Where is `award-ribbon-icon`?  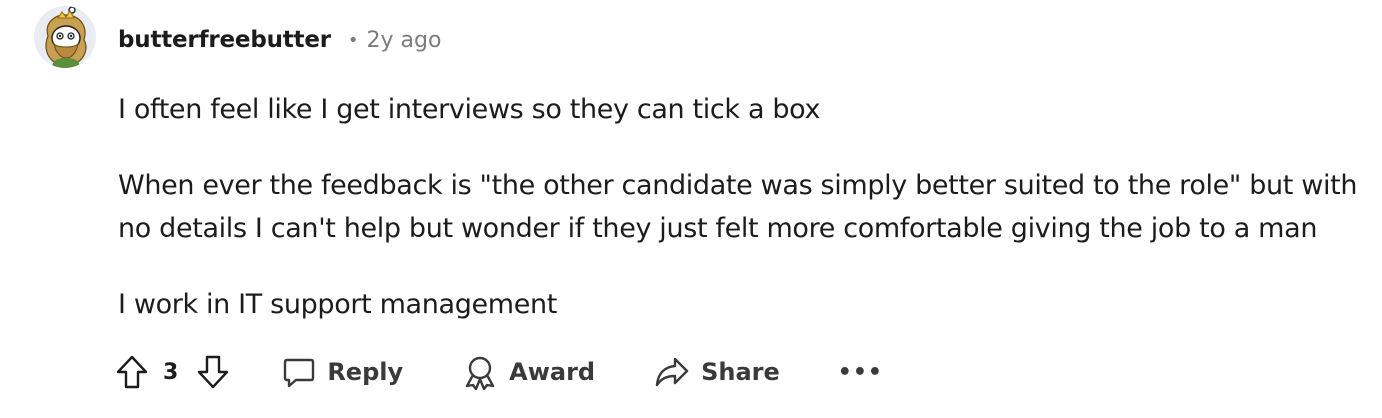 award-ribbon-icon is located at coordinates (480, 373).